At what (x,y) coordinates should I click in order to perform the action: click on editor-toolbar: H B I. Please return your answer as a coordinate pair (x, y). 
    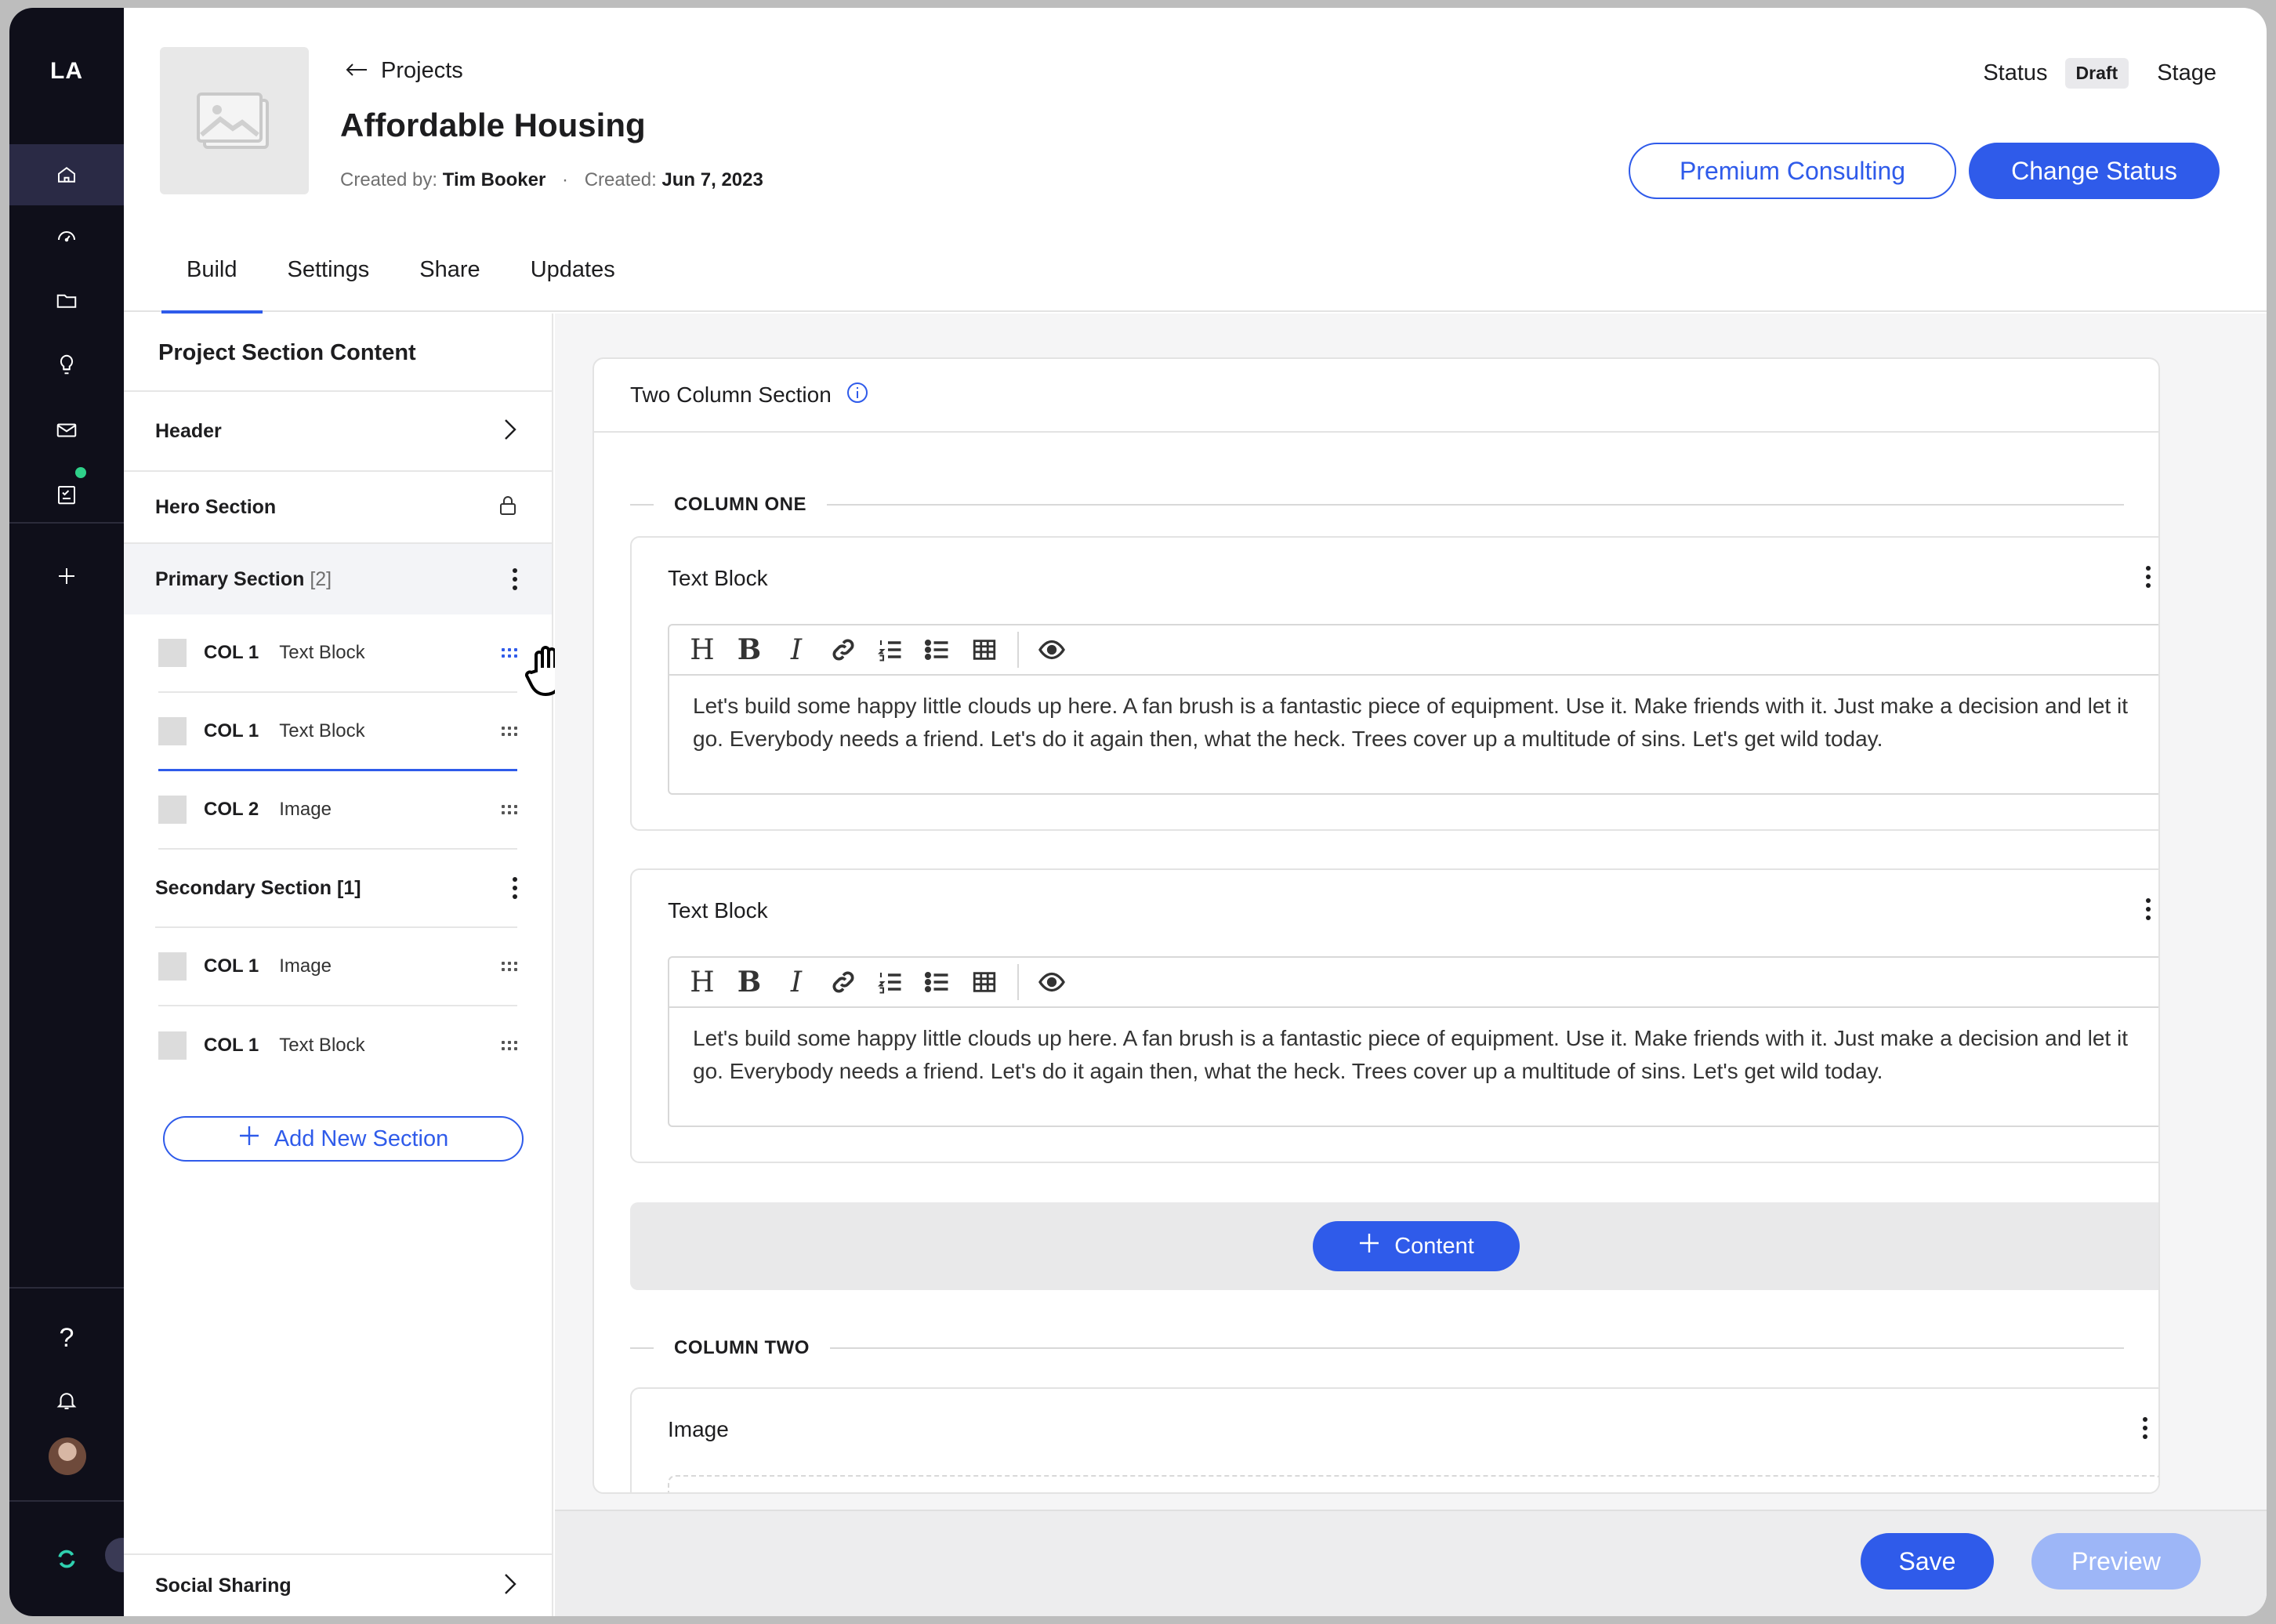
    Looking at the image, I should click on (1413, 651).